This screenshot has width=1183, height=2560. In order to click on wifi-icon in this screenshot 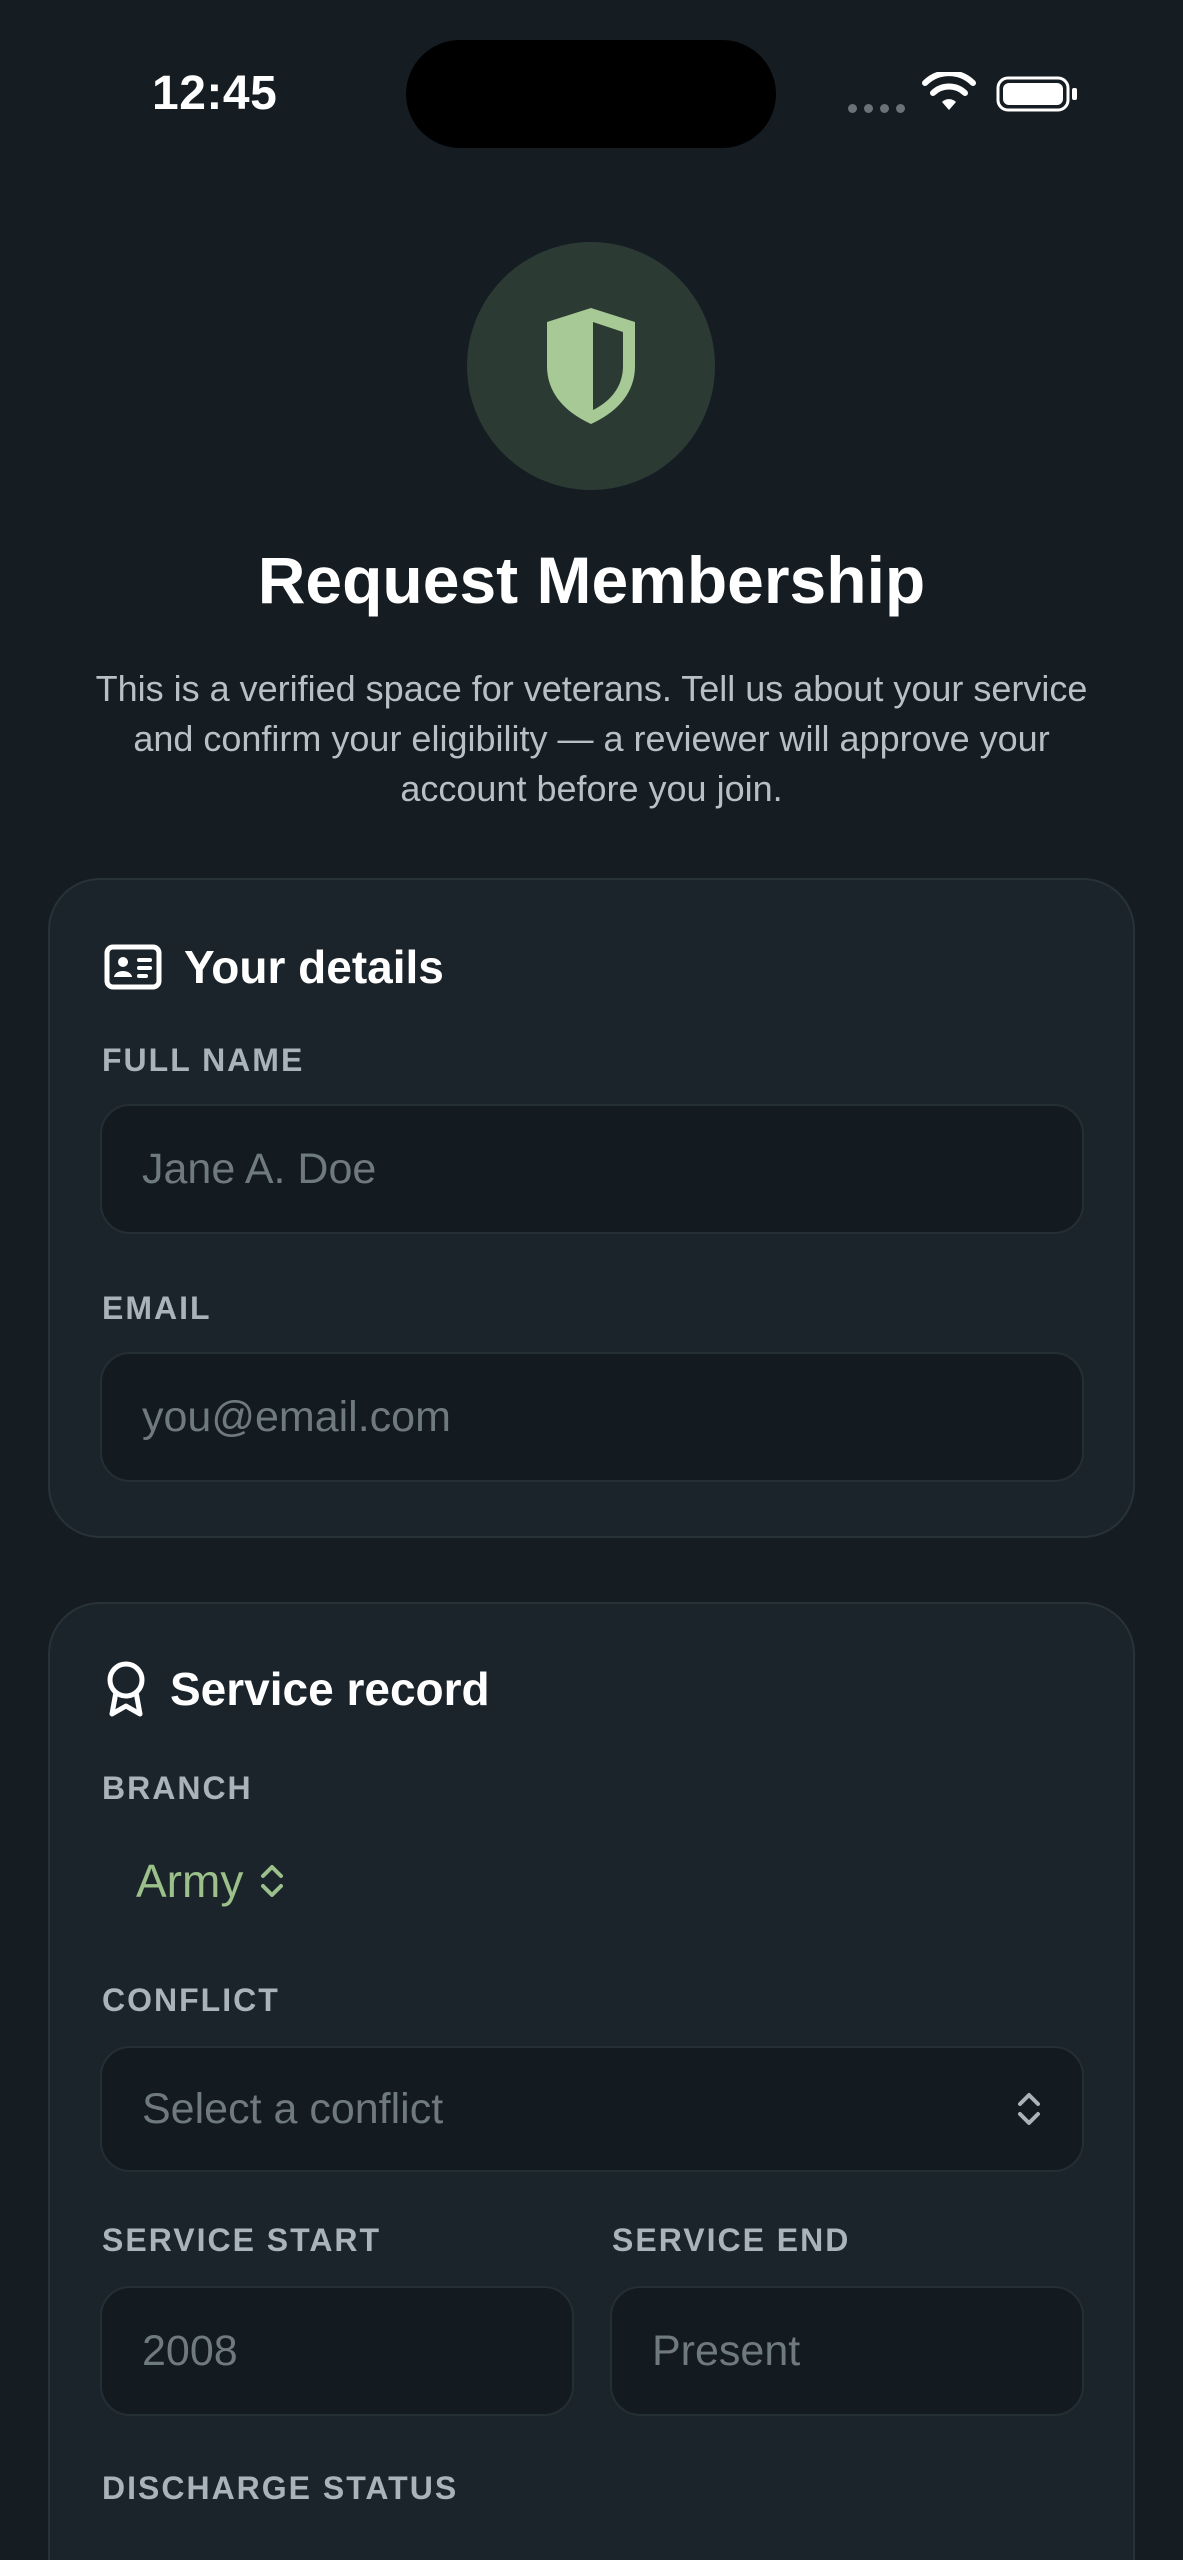, I will do `click(949, 91)`.